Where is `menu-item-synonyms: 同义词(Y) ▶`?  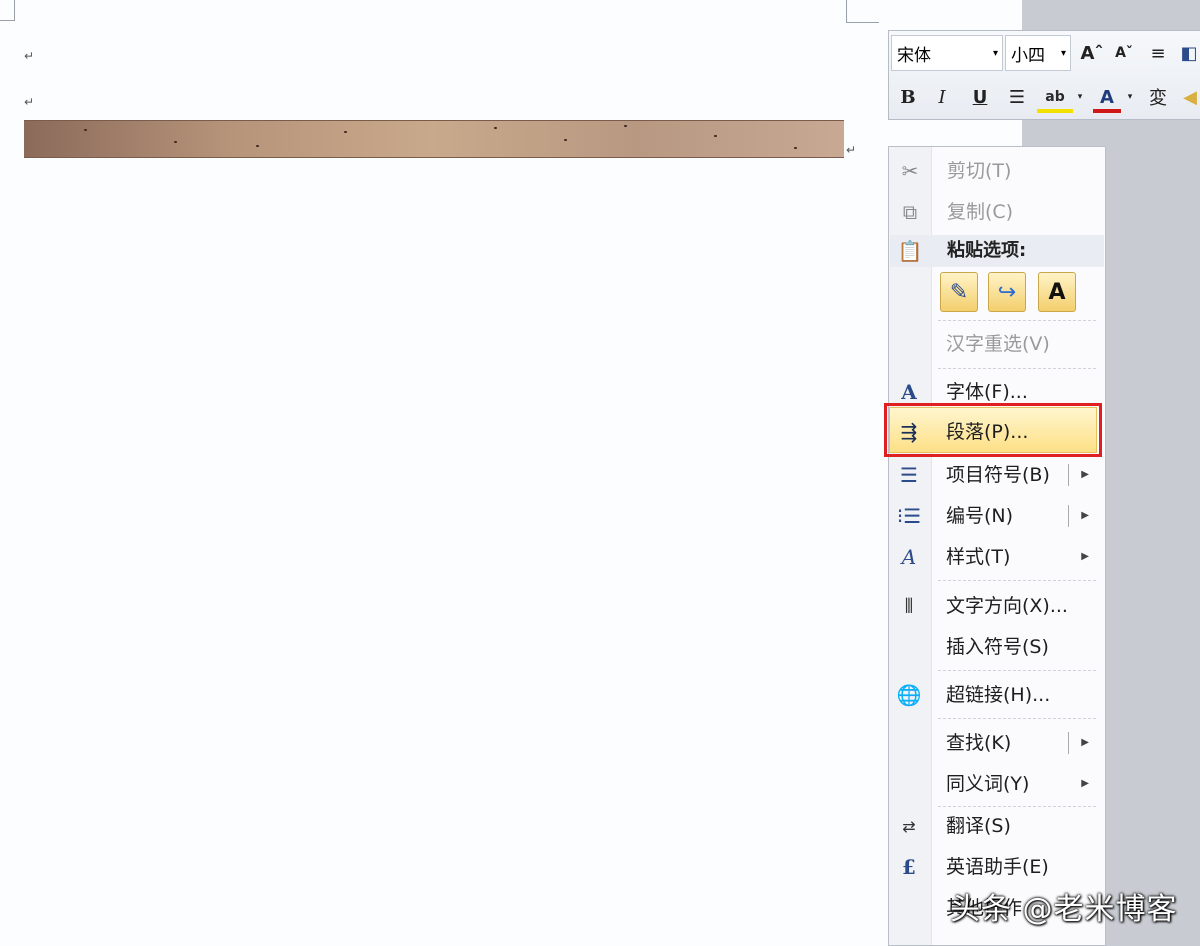 menu-item-synonyms: 同义词(Y) ▶ is located at coordinates (996, 784).